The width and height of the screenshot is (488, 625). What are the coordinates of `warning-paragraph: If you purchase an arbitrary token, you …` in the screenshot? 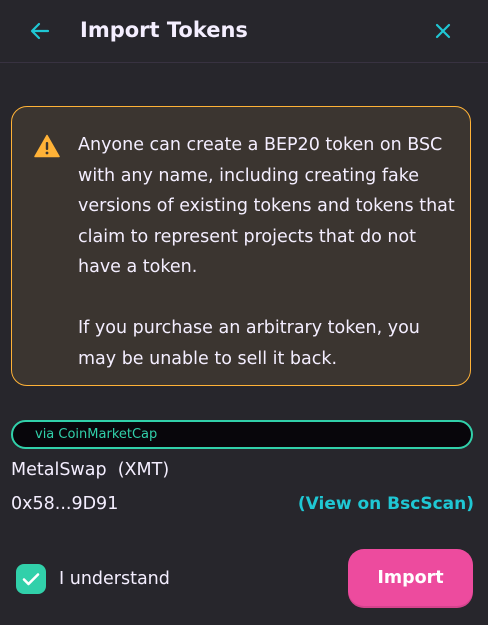 It's located at (249, 343).